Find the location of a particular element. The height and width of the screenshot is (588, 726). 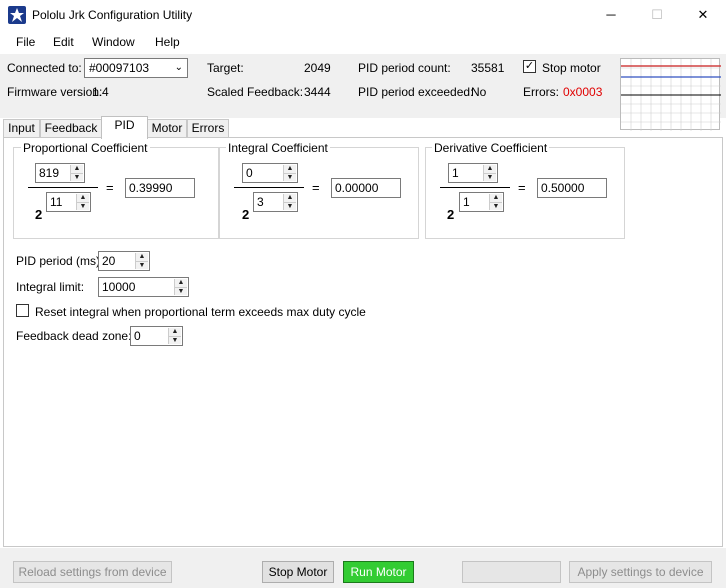

maximize-button: ☐ is located at coordinates (657, 15).